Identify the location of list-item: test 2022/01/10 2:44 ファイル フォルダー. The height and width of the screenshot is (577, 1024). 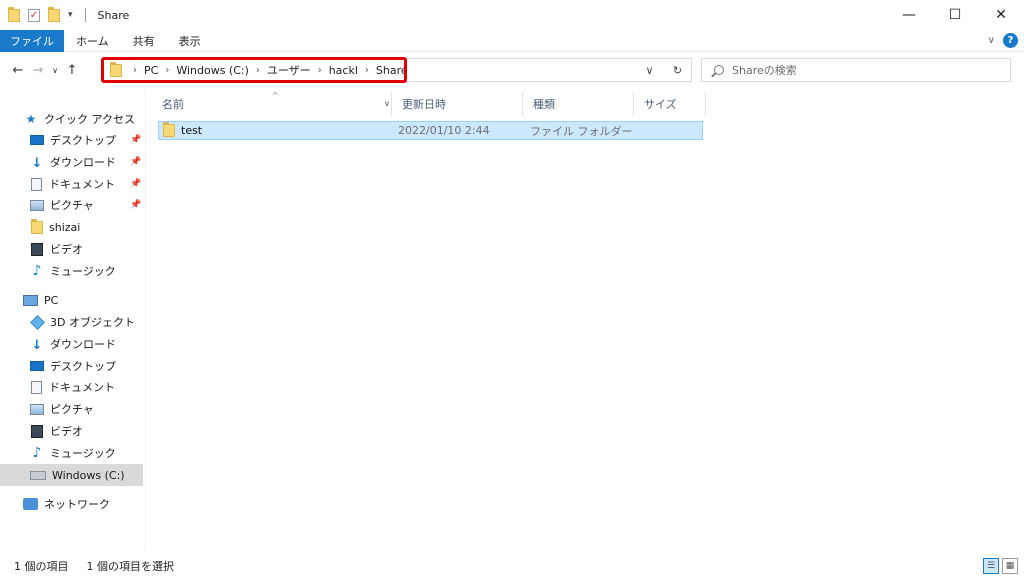
(430, 130).